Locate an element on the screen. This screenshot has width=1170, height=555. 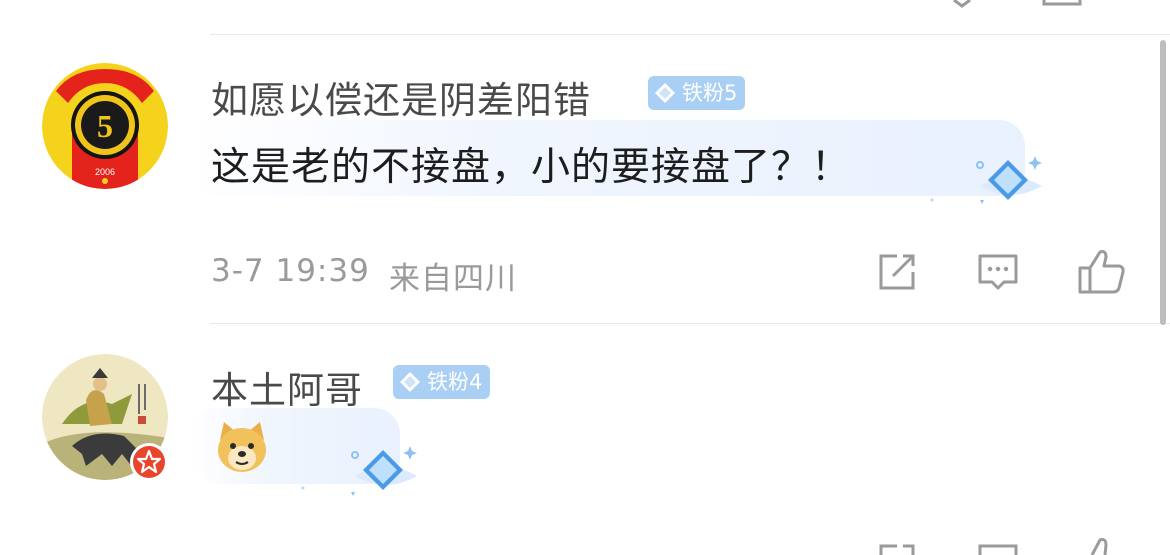
top-partial-icons is located at coordinates (1017, 4).